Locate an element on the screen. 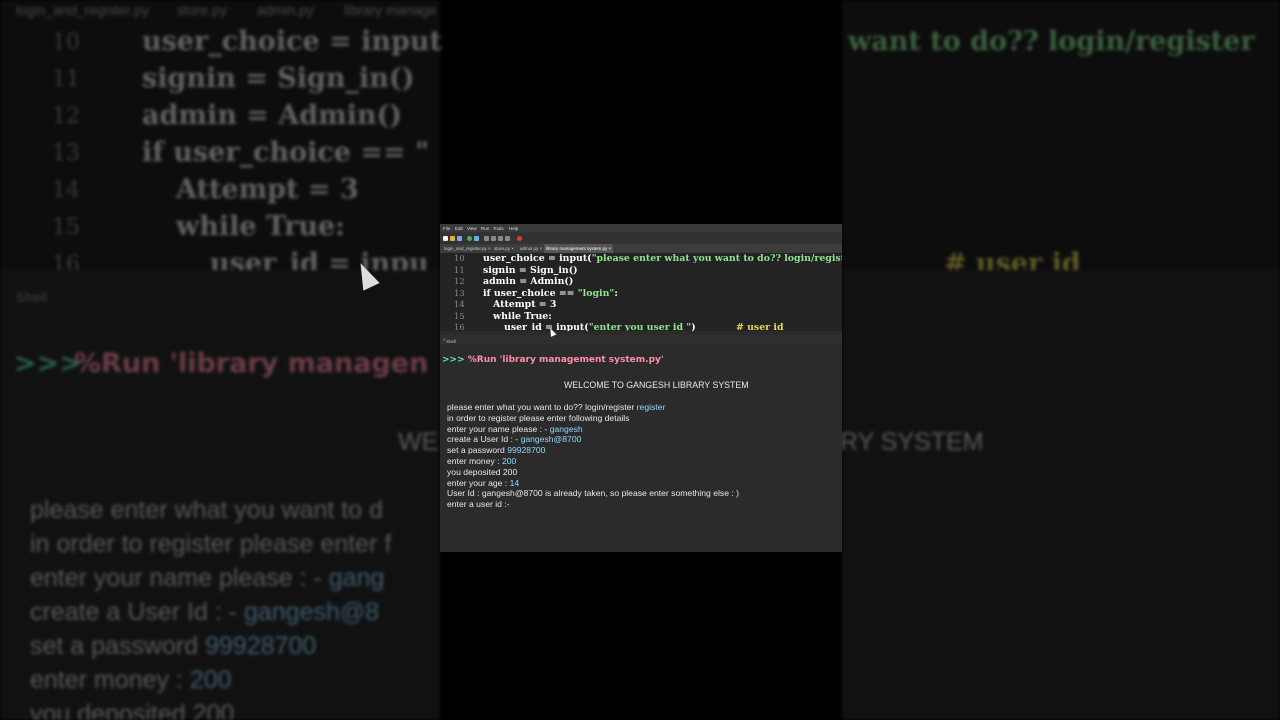 The width and height of the screenshot is (1280, 720). line-number: 14 is located at coordinates (459, 304).